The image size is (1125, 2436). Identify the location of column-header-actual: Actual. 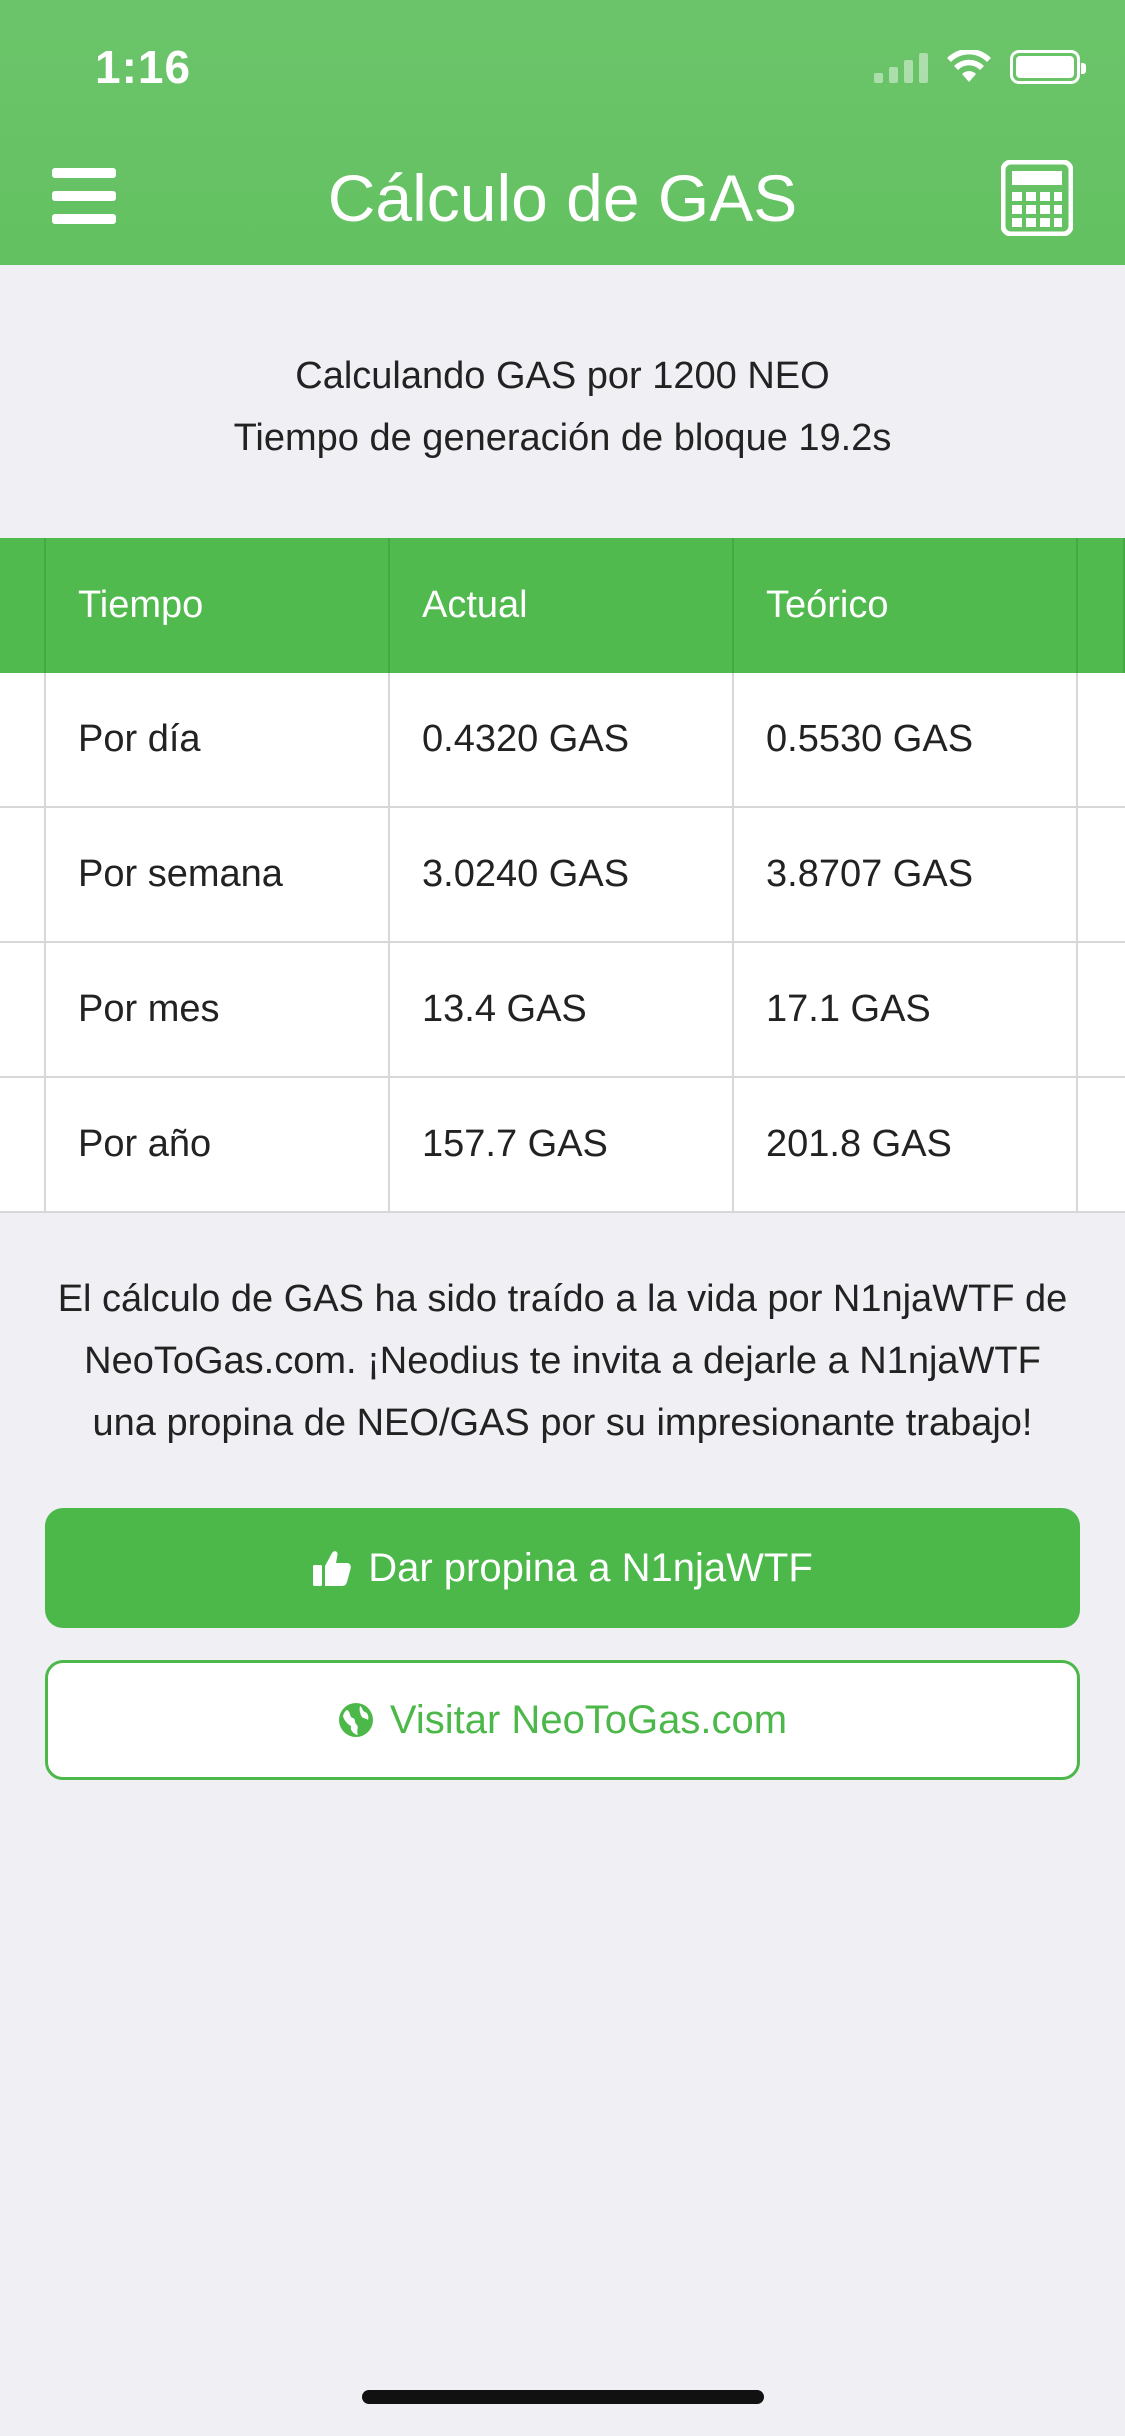
(562, 605).